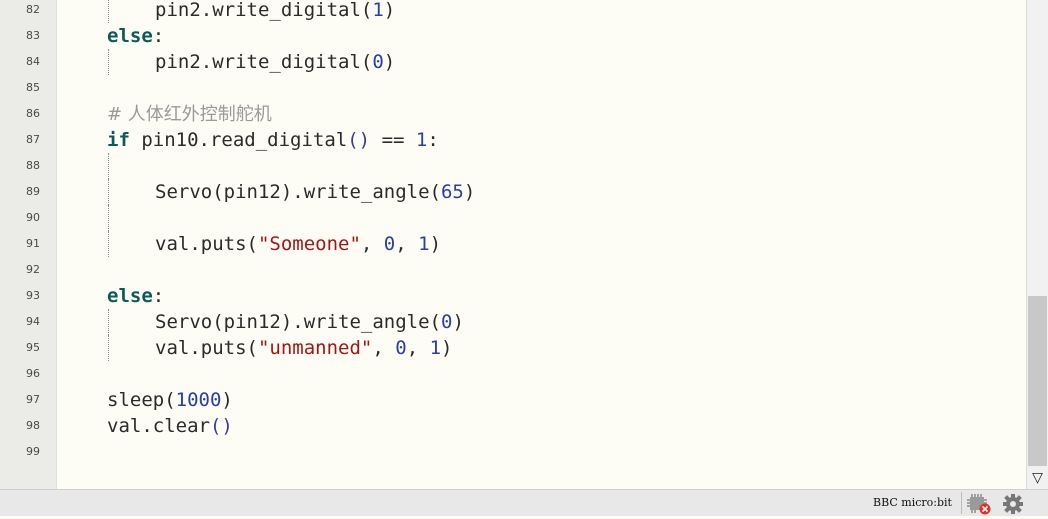  Describe the element at coordinates (513, 140) in the screenshot. I see `code-line: 87 if pin10.read_digital() == 1:` at that location.